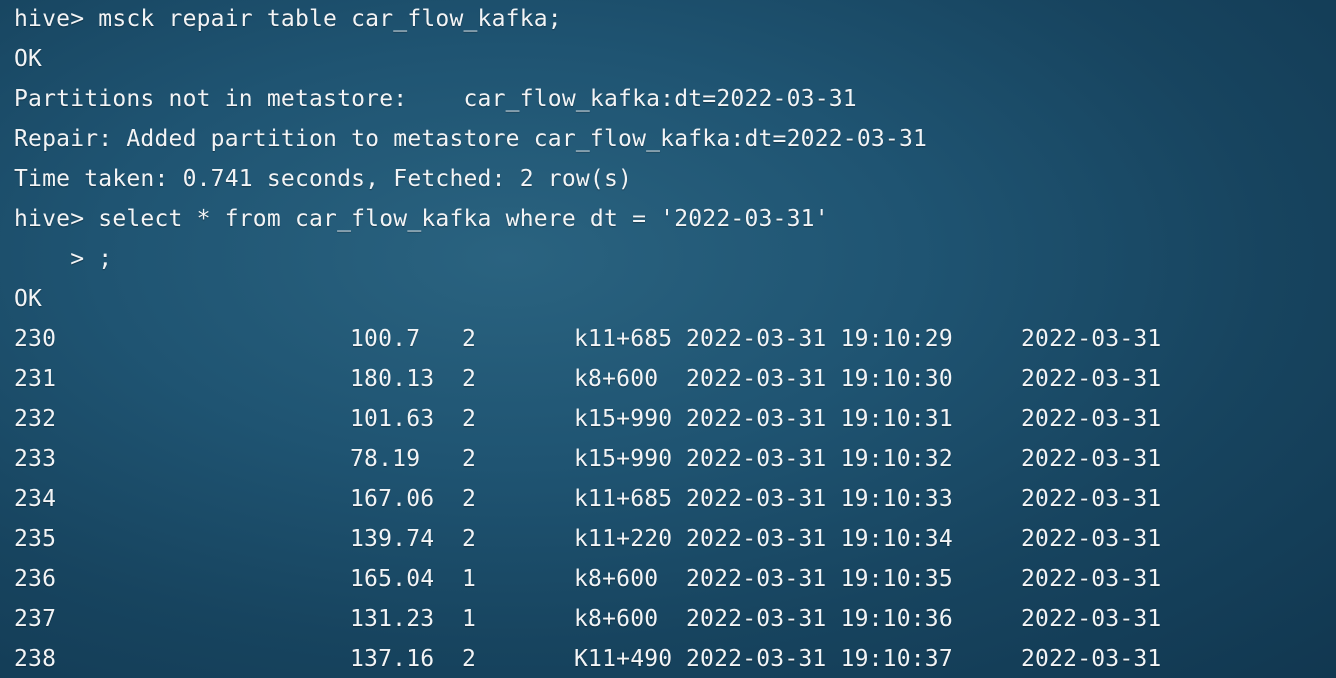 The width and height of the screenshot is (1336, 678). Describe the element at coordinates (392, 619) in the screenshot. I see `cell-speed: 131.23` at that location.